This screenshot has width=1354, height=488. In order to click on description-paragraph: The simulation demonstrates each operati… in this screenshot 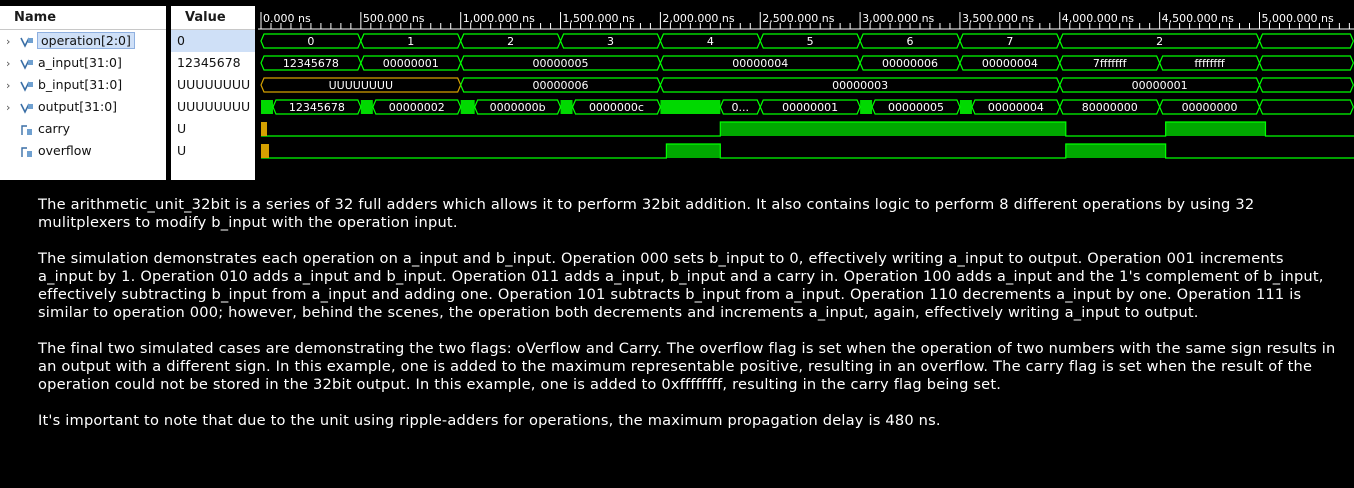, I will do `click(681, 285)`.